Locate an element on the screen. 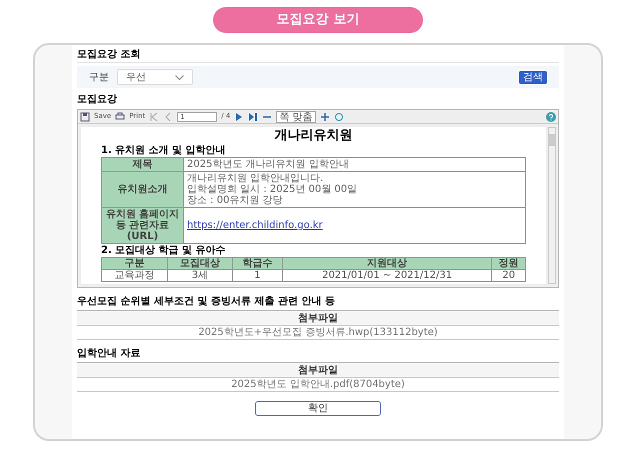 The width and height of the screenshot is (636, 452). search-button: 검색 is located at coordinates (533, 77).